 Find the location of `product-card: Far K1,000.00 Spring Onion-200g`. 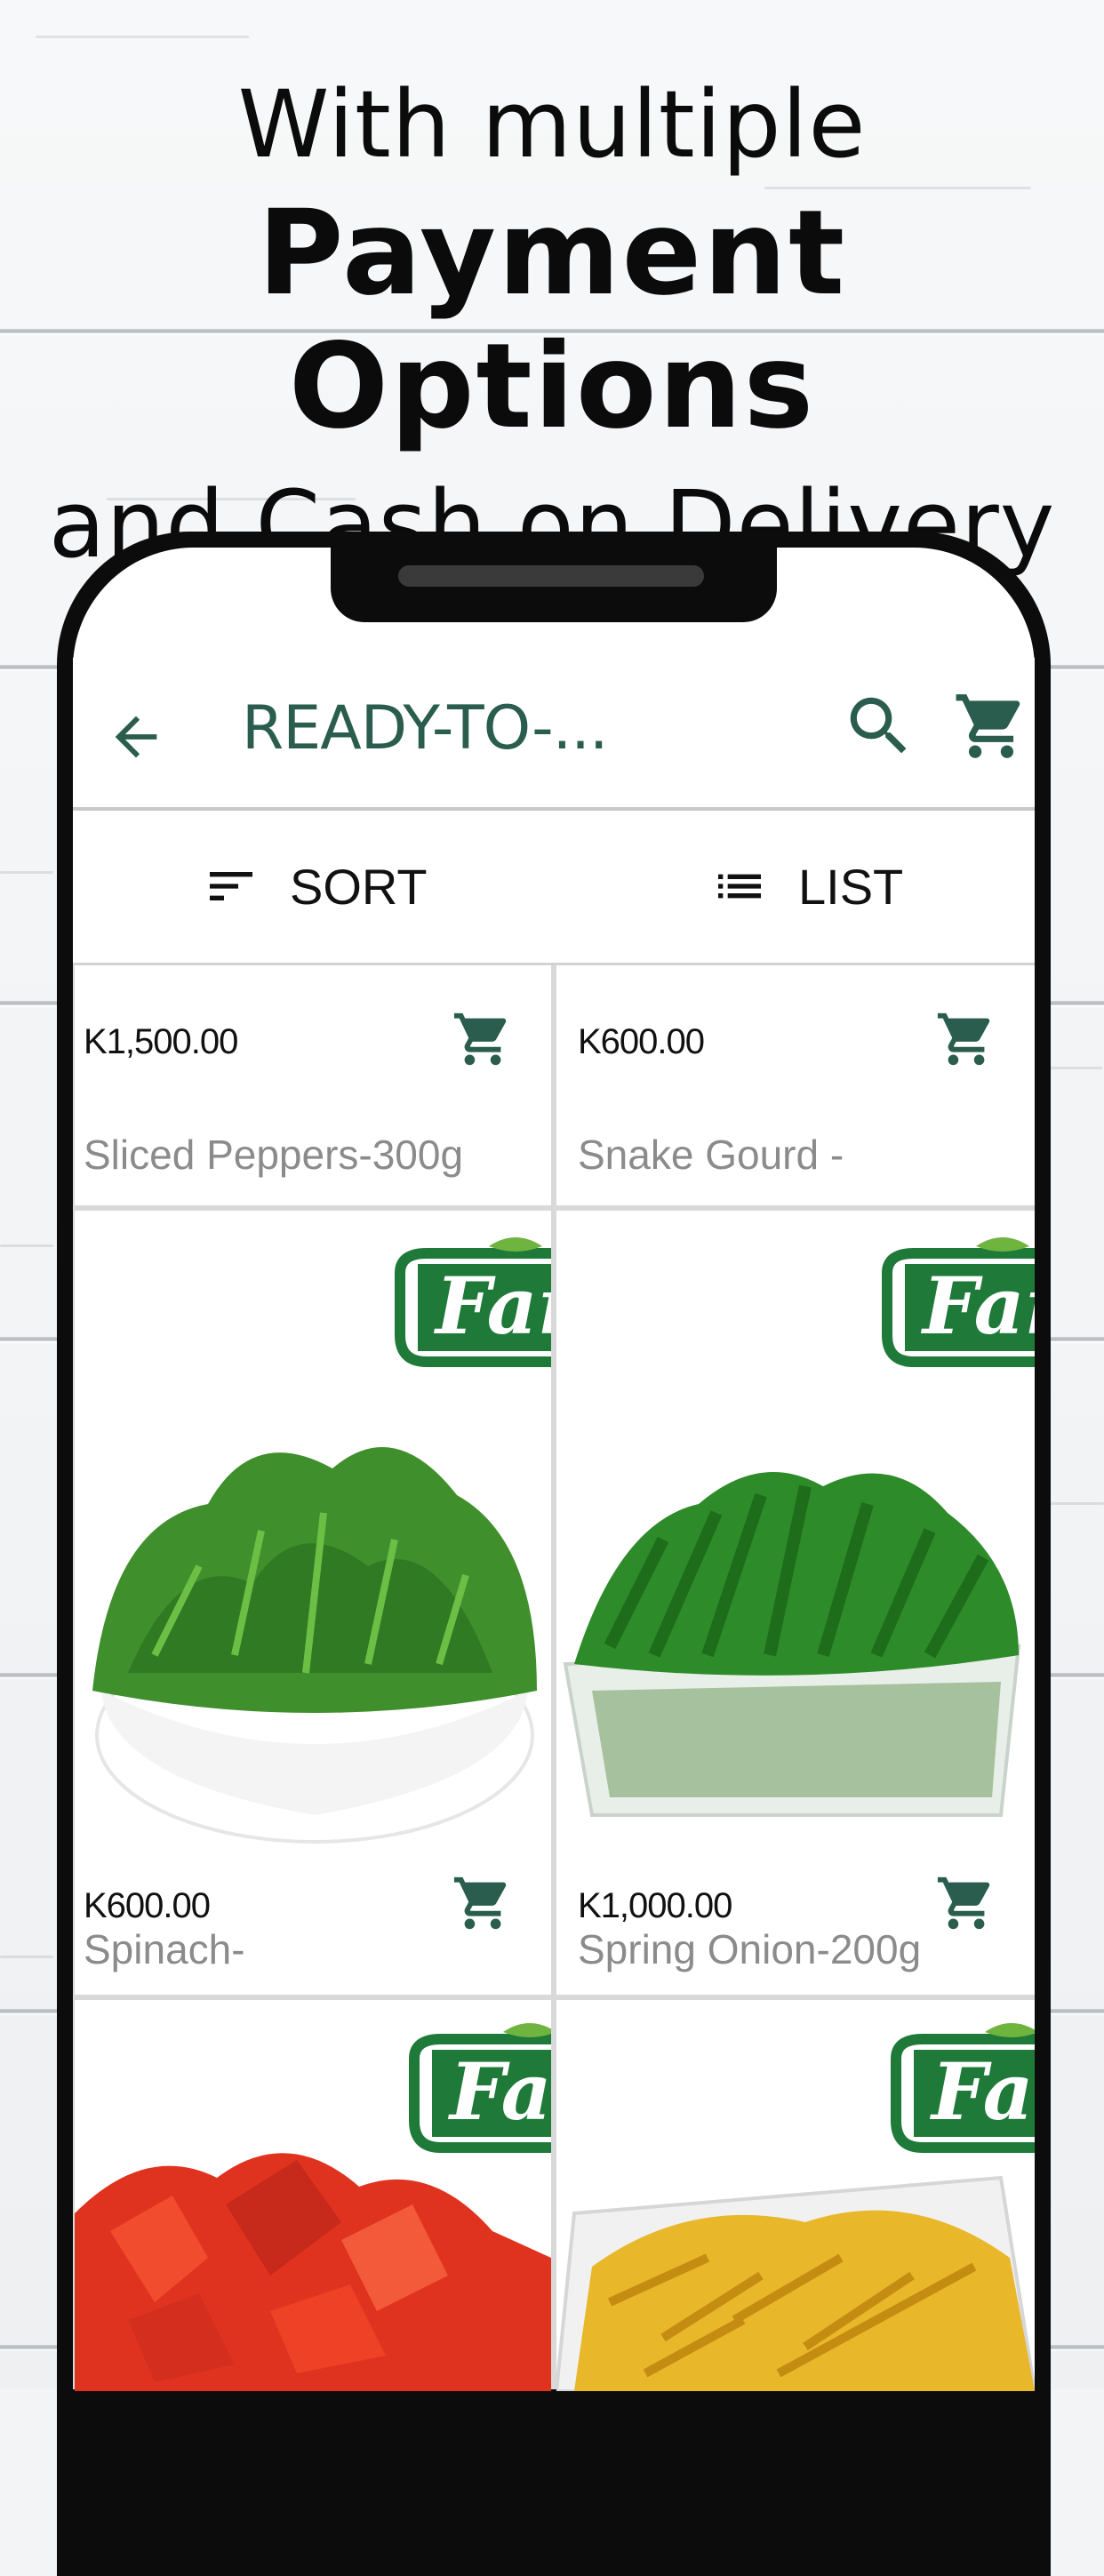

product-card: Far K1,000.00 Spring Onion-200g is located at coordinates (795, 1603).